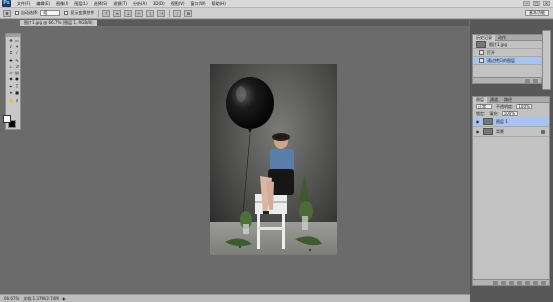 The height and width of the screenshot is (302, 553). What do you see at coordinates (17, 13) in the screenshot?
I see `auto-select-checkbox` at bounding box center [17, 13].